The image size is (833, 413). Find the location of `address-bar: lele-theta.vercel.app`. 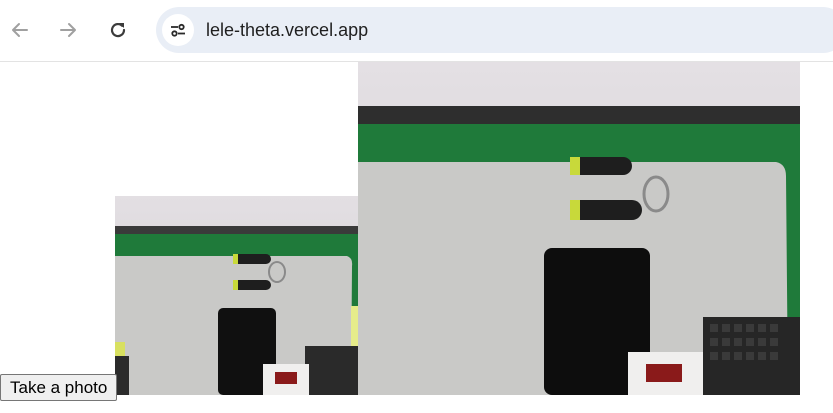

address-bar: lele-theta.vercel.app is located at coordinates (494, 30).